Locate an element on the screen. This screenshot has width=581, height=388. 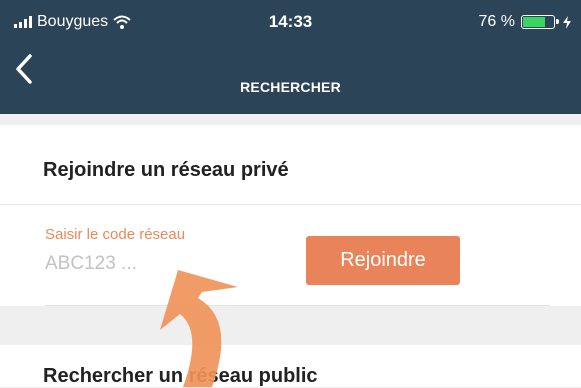
battery-group: 76 % is located at coordinates (525, 22).